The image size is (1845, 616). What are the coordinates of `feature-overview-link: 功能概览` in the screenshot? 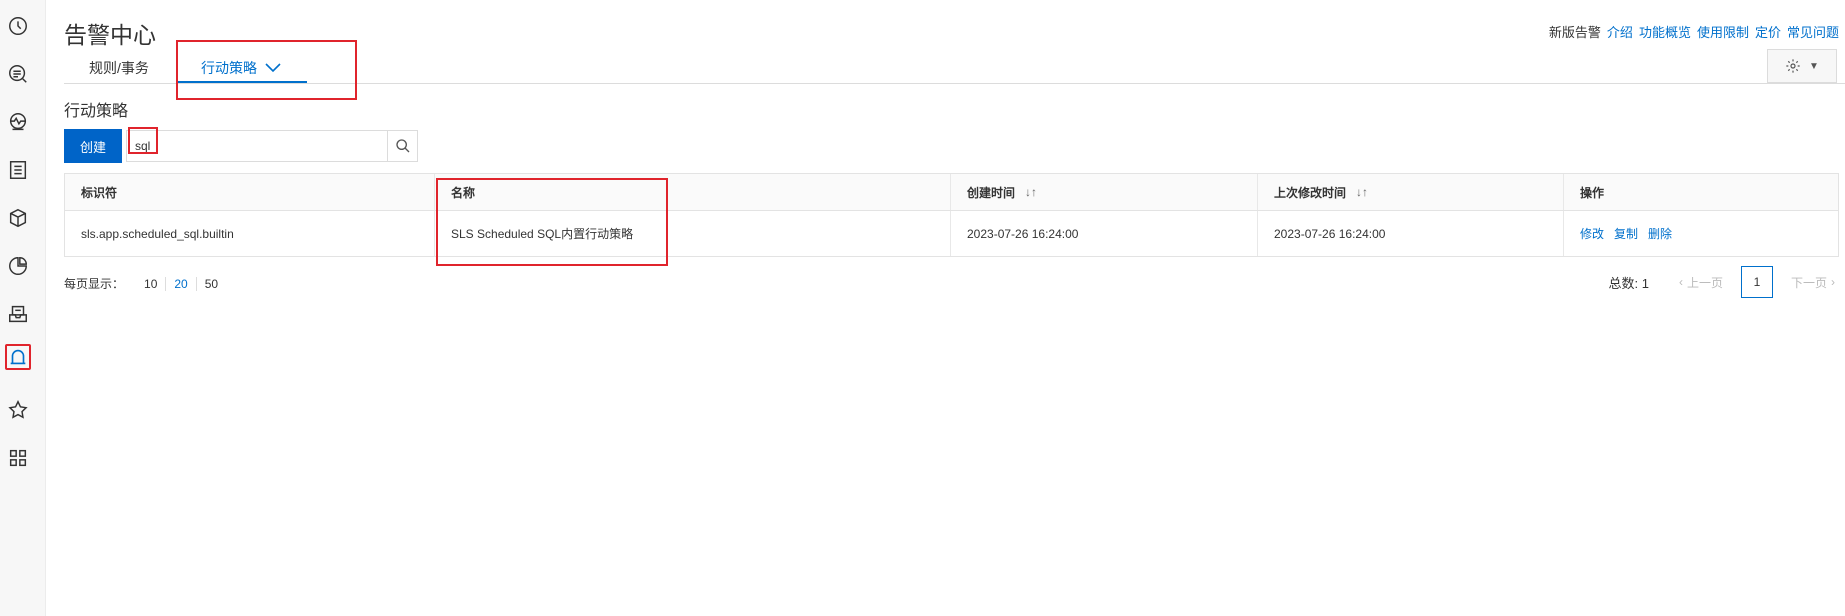 It's located at (1665, 31).